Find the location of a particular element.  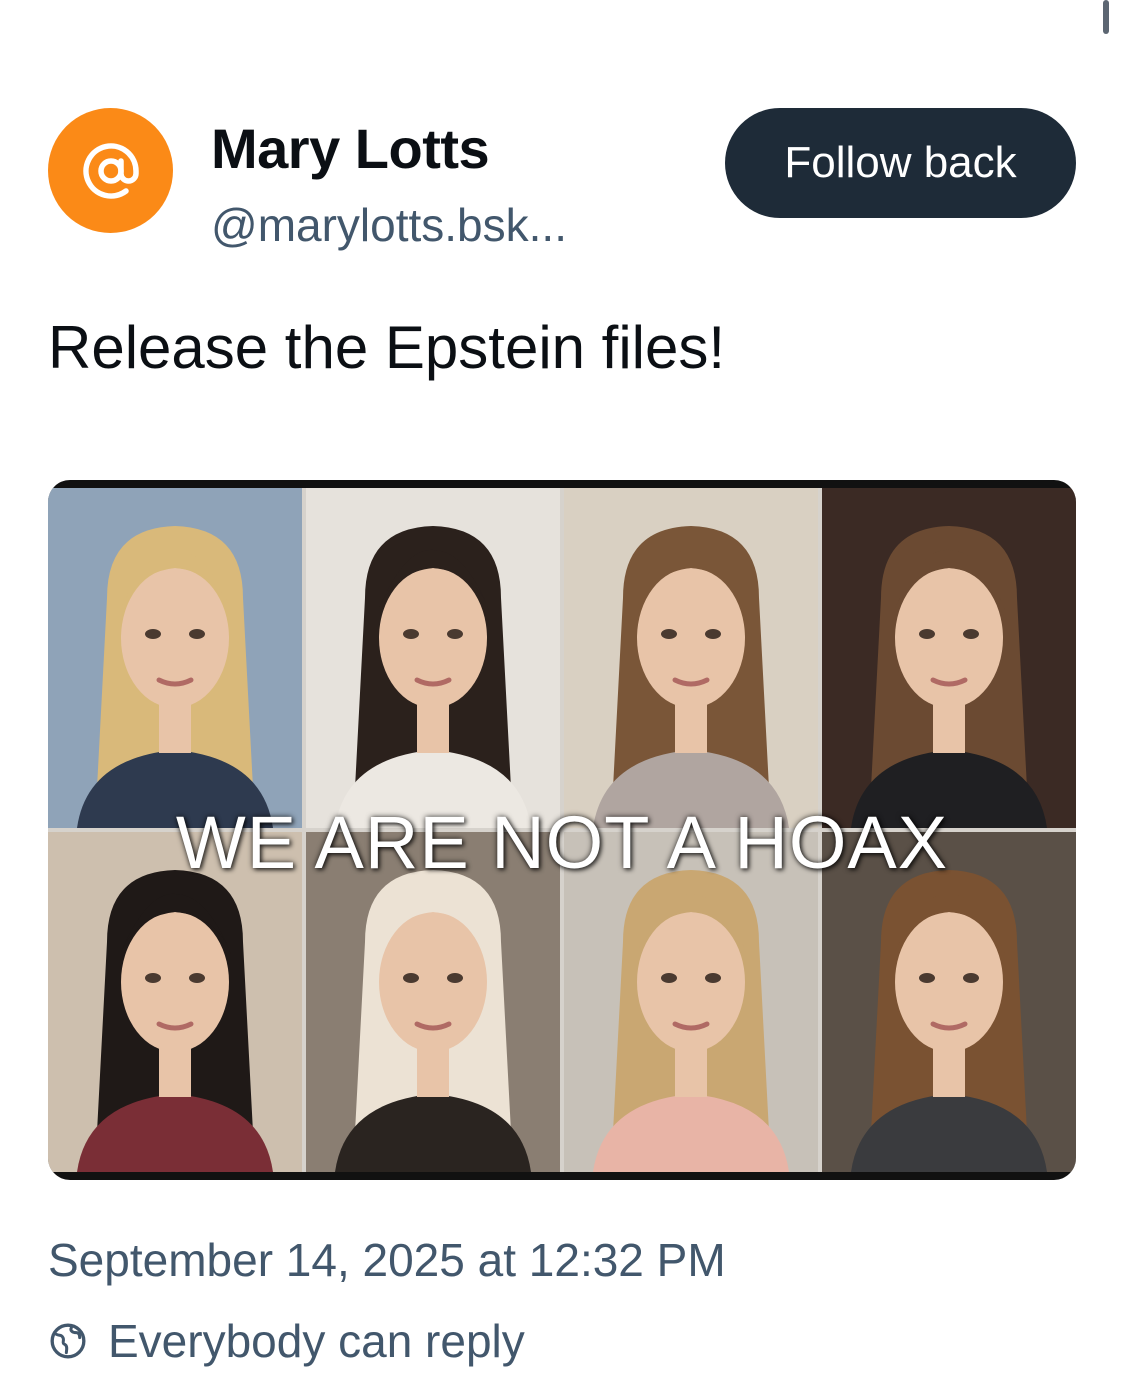

globe-icon is located at coordinates (71, 1341).